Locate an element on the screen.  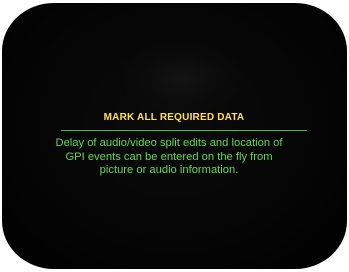
message-panel: MARK ALL REQUIRED DATA is located at coordinates (174, 117).